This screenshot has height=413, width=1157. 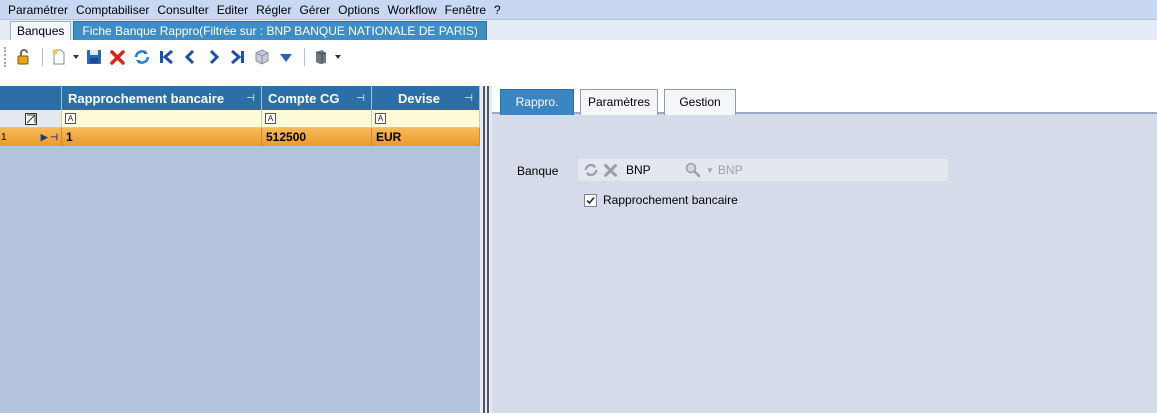 I want to click on cell-devise: EUR, so click(x=426, y=137).